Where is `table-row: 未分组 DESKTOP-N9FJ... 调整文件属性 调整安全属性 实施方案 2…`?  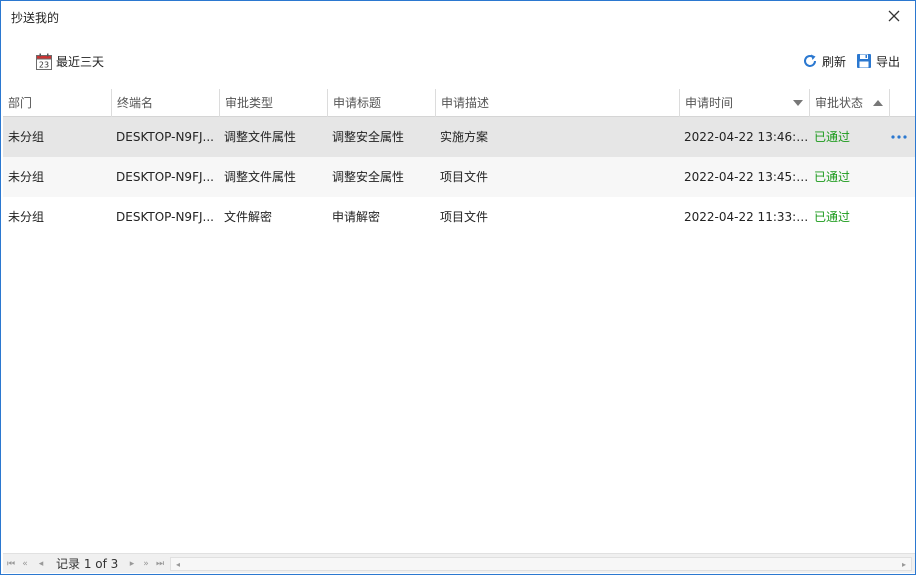 table-row: 未分组 DESKTOP-N9FJ... 调整文件属性 调整安全属性 实施方案 2… is located at coordinates (459, 137).